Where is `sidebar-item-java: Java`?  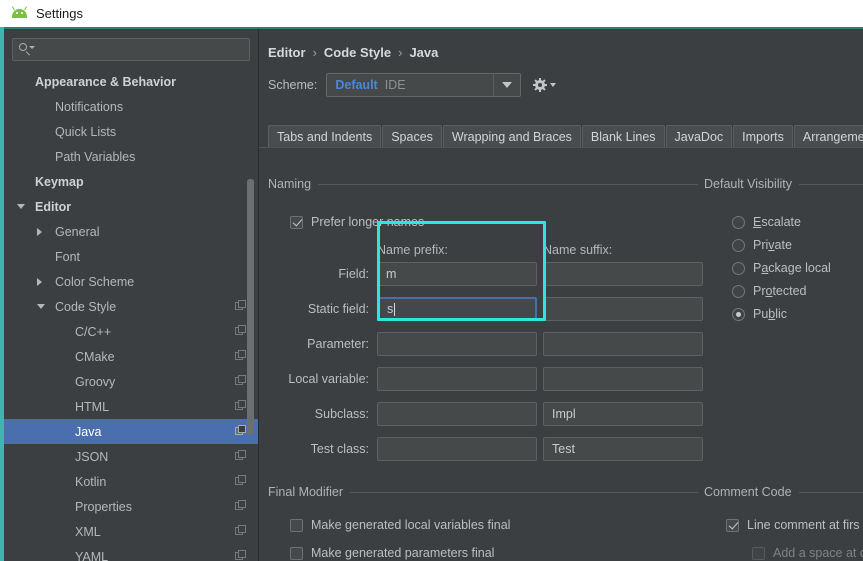
sidebar-item-java: Java is located at coordinates (131, 431).